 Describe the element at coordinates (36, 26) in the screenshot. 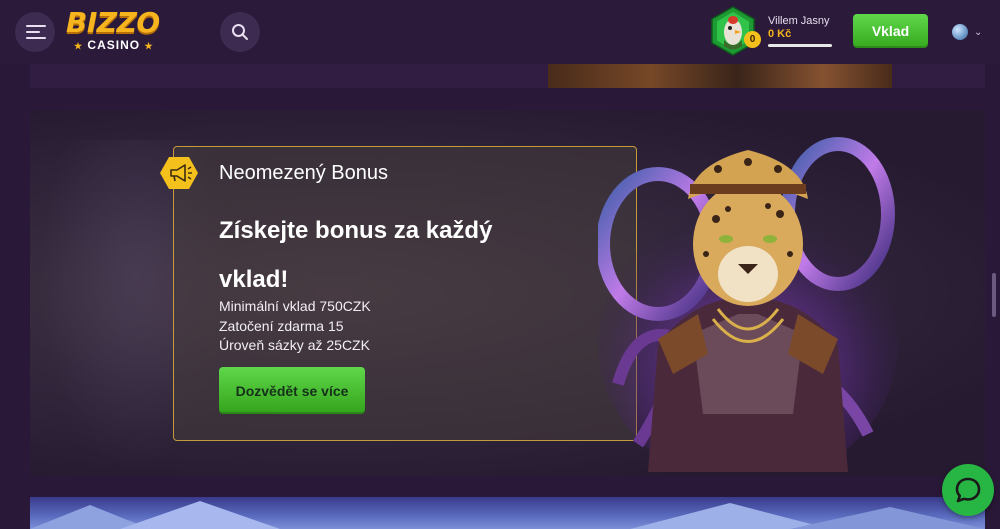

I see `hamburger-menu-icon` at that location.